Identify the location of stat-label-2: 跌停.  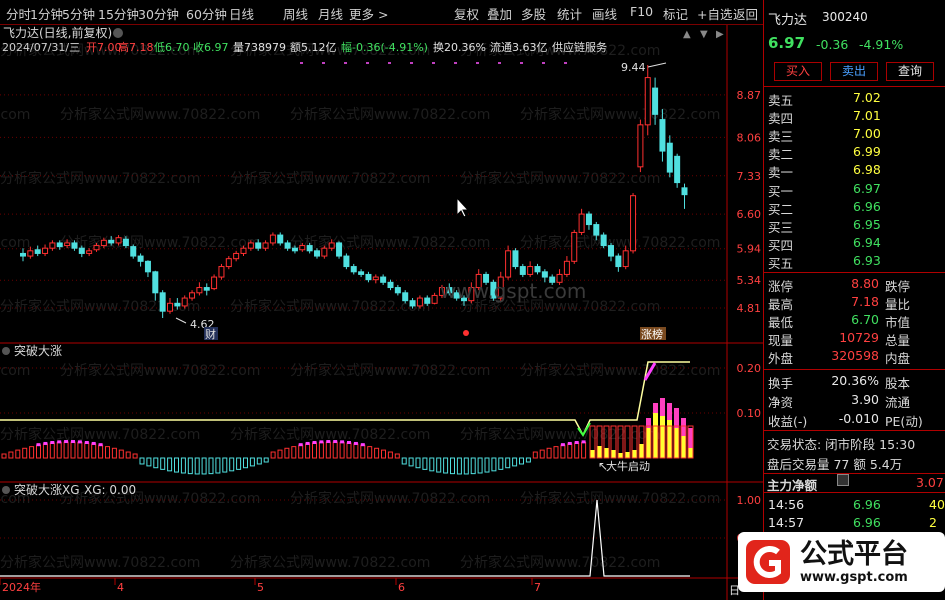
(898, 286).